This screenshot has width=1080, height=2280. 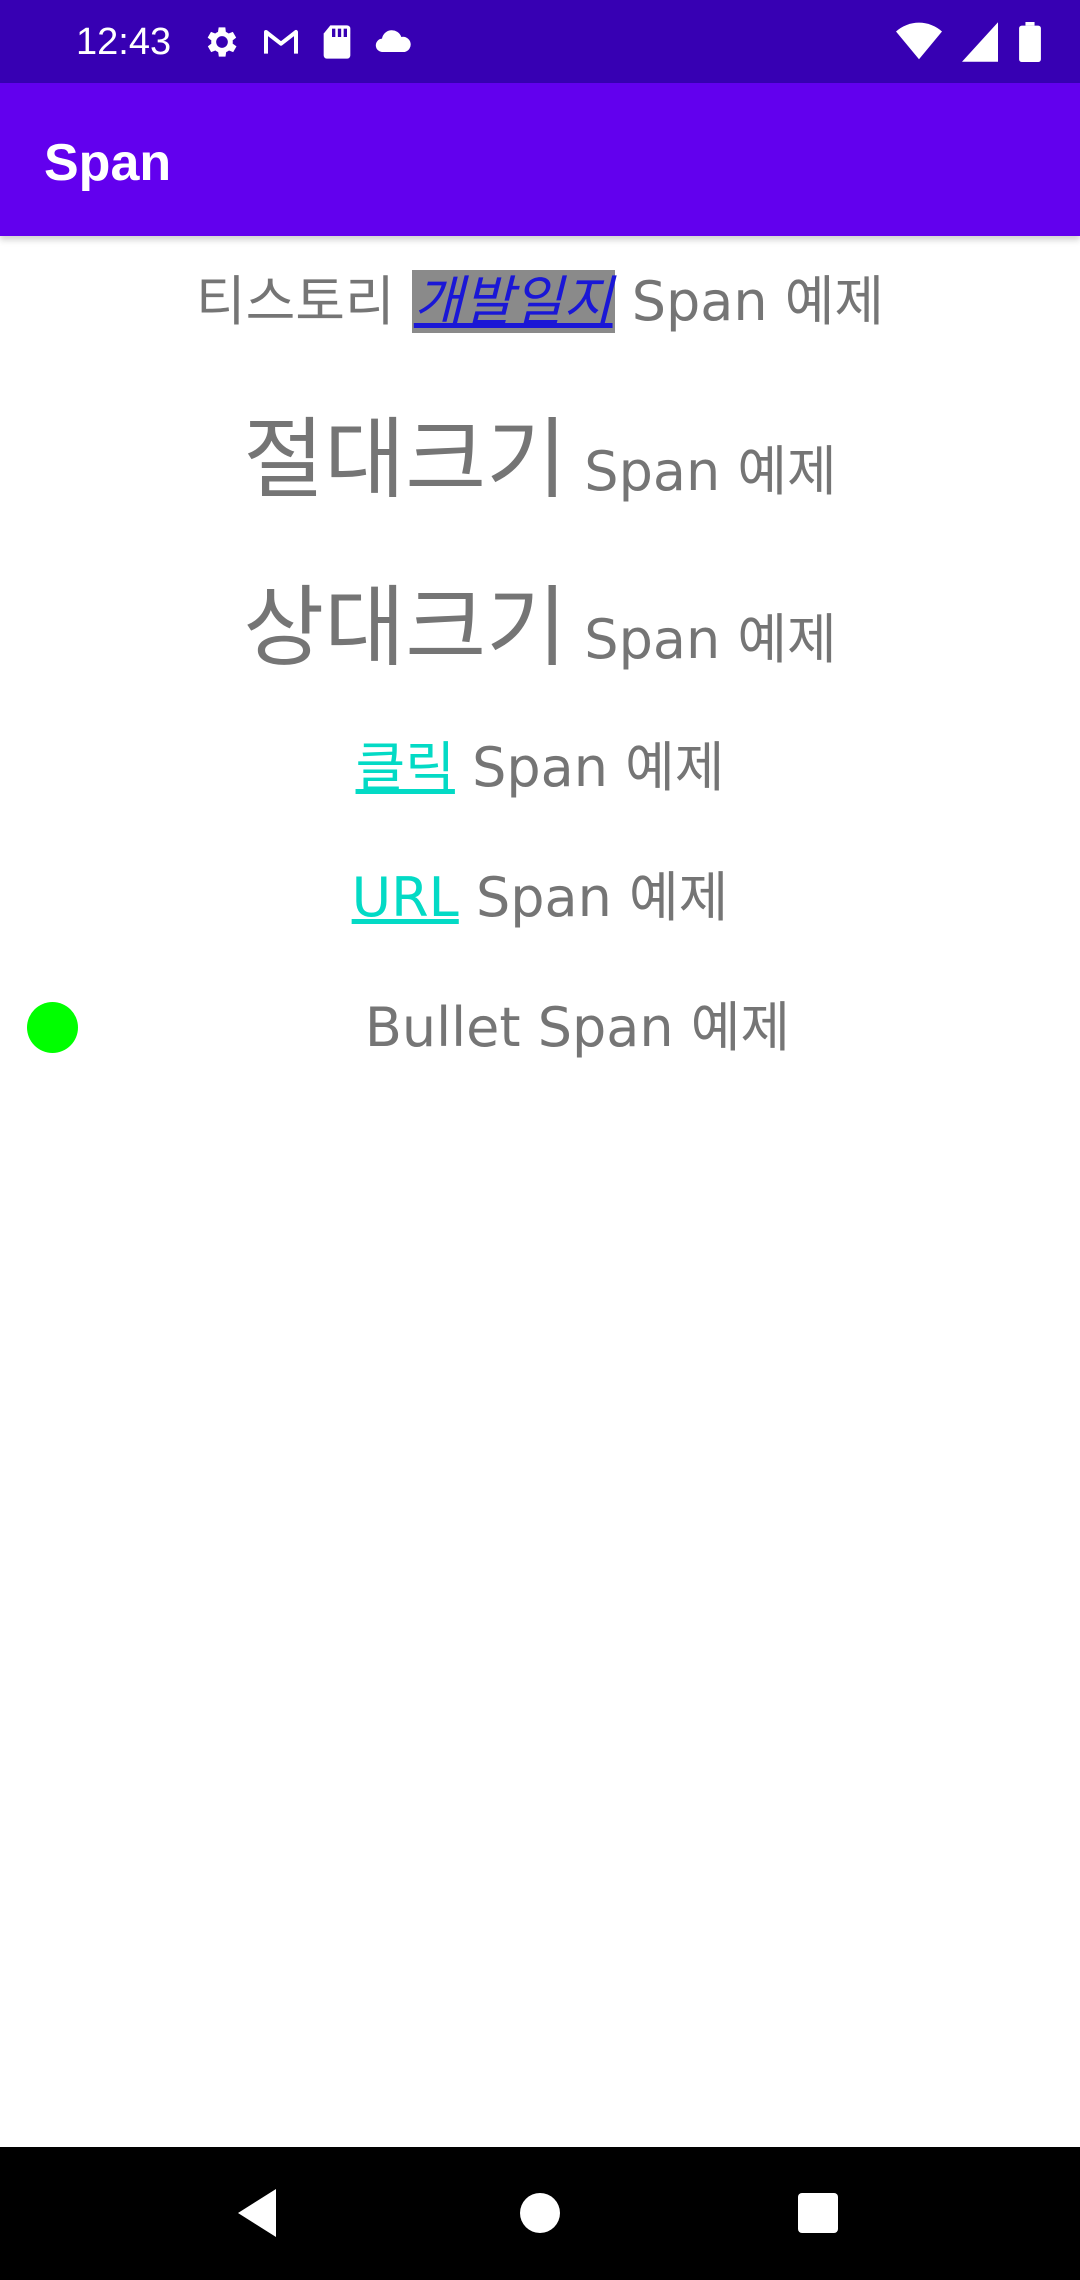 I want to click on settings-icon, so click(x=222, y=42).